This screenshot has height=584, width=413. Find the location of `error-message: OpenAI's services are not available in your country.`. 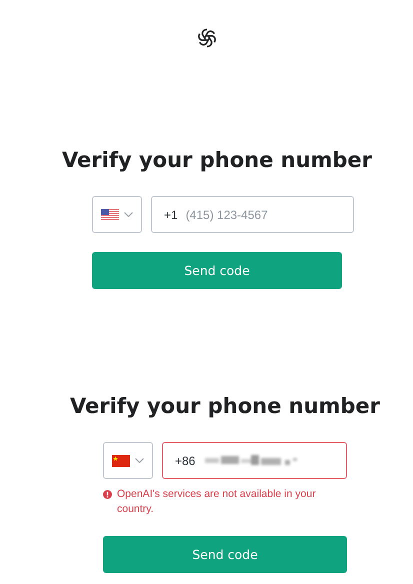

error-message: OpenAI's services are not available in your country. is located at coordinates (217, 502).